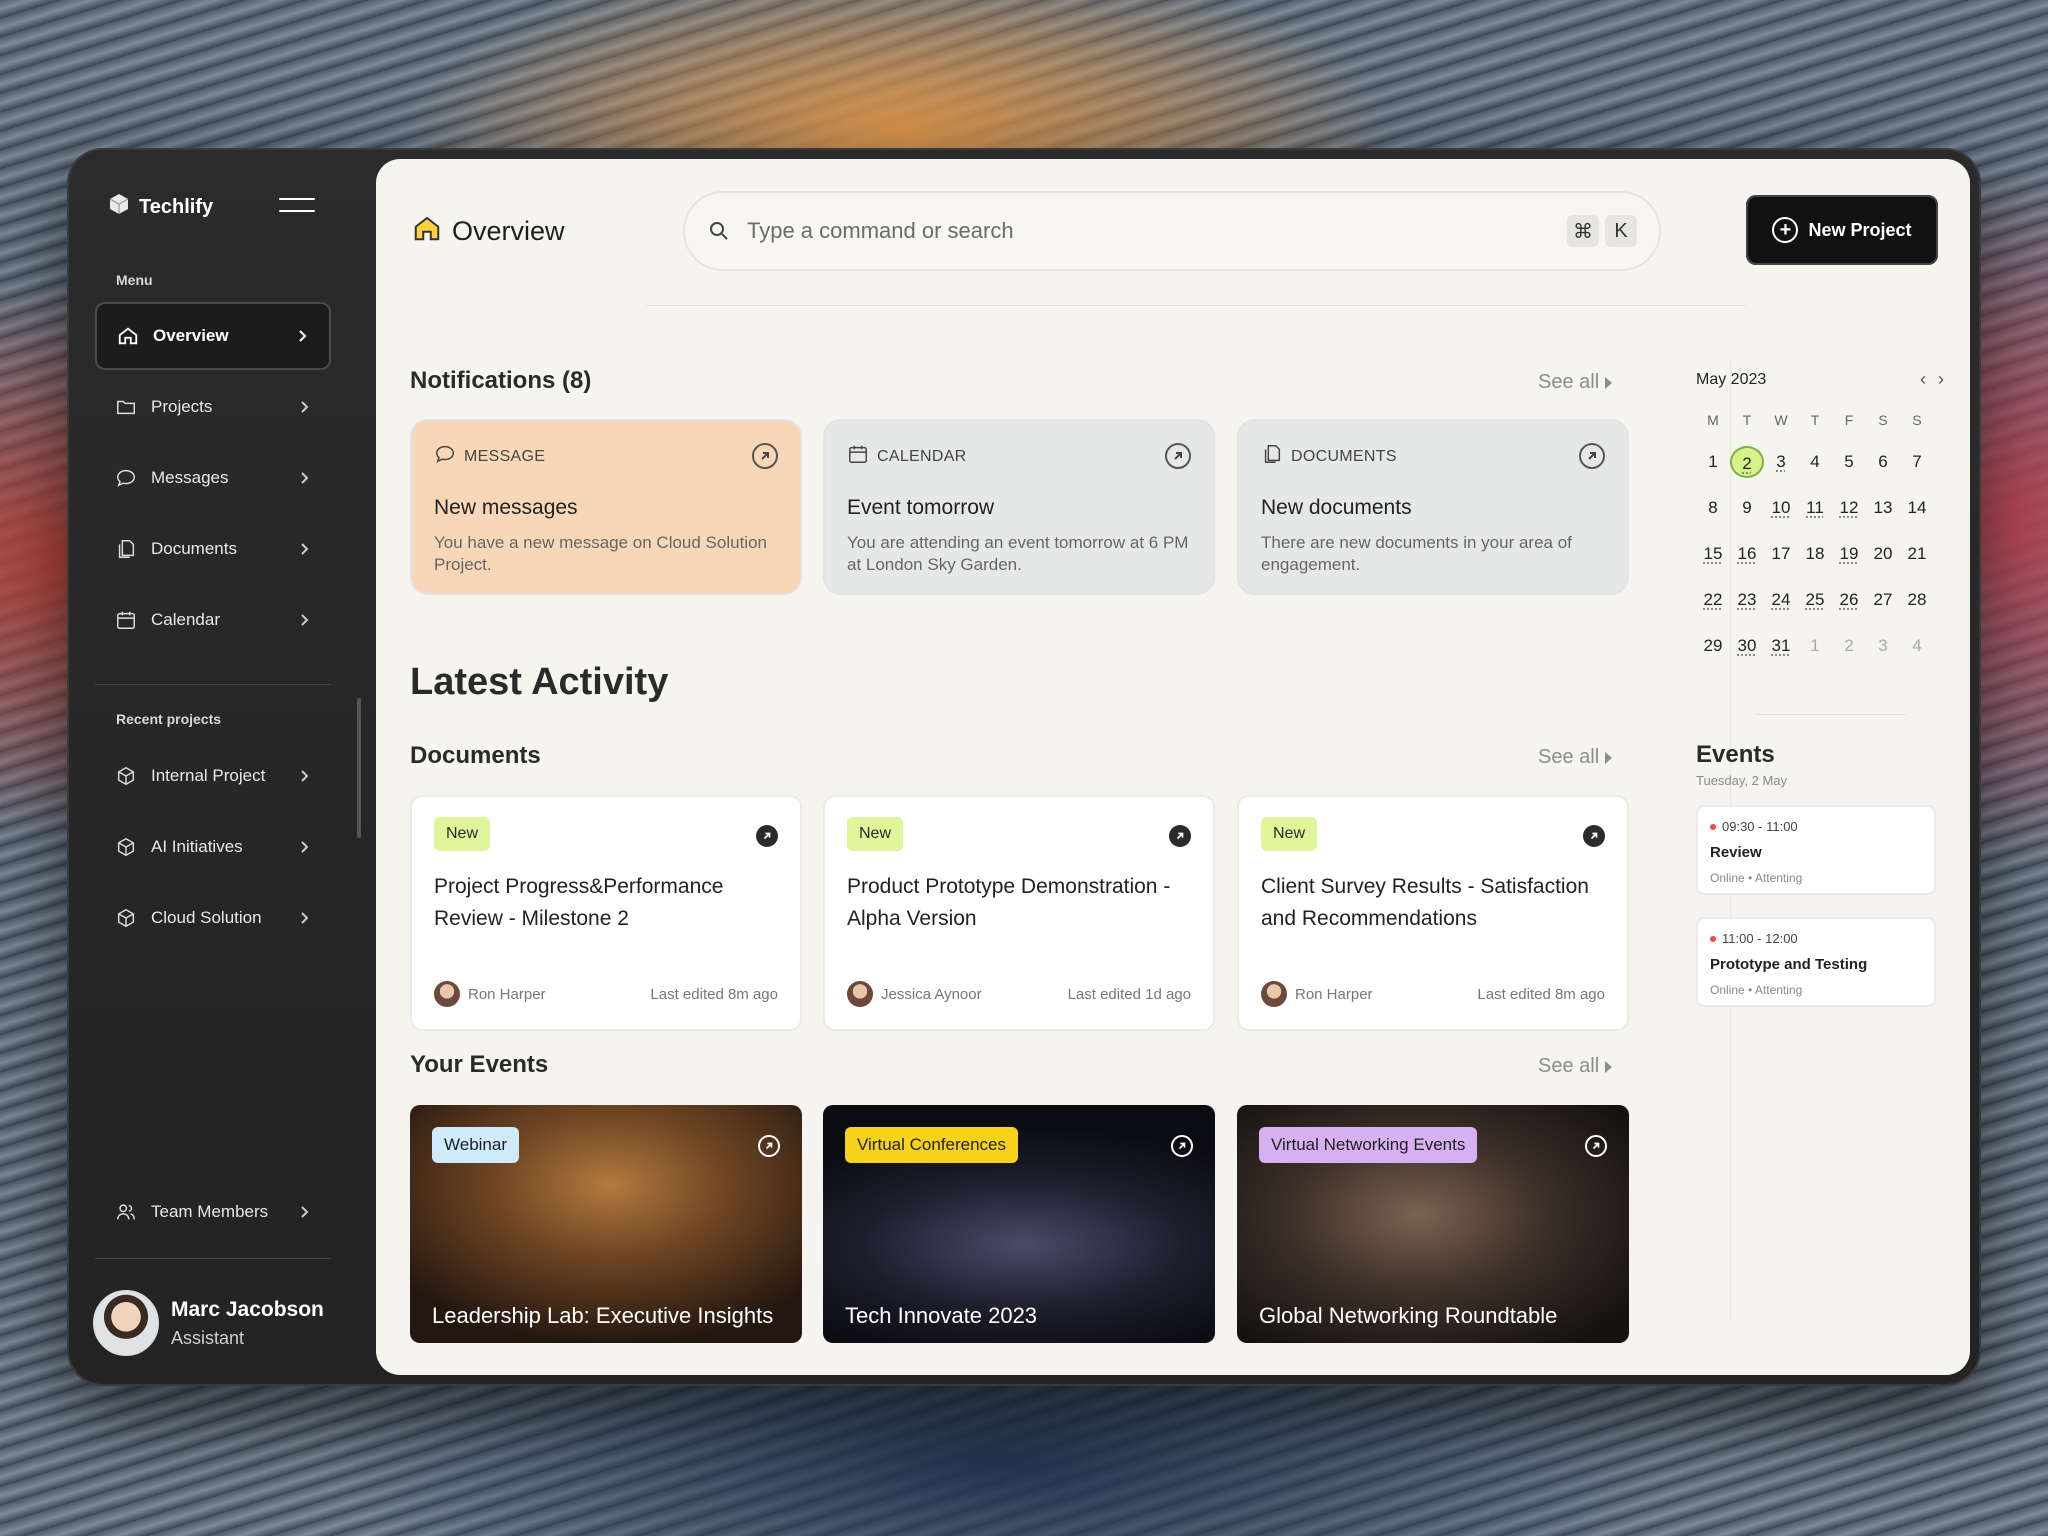 This screenshot has height=1536, width=2048. I want to click on calendar-day: 18, so click(1815, 554).